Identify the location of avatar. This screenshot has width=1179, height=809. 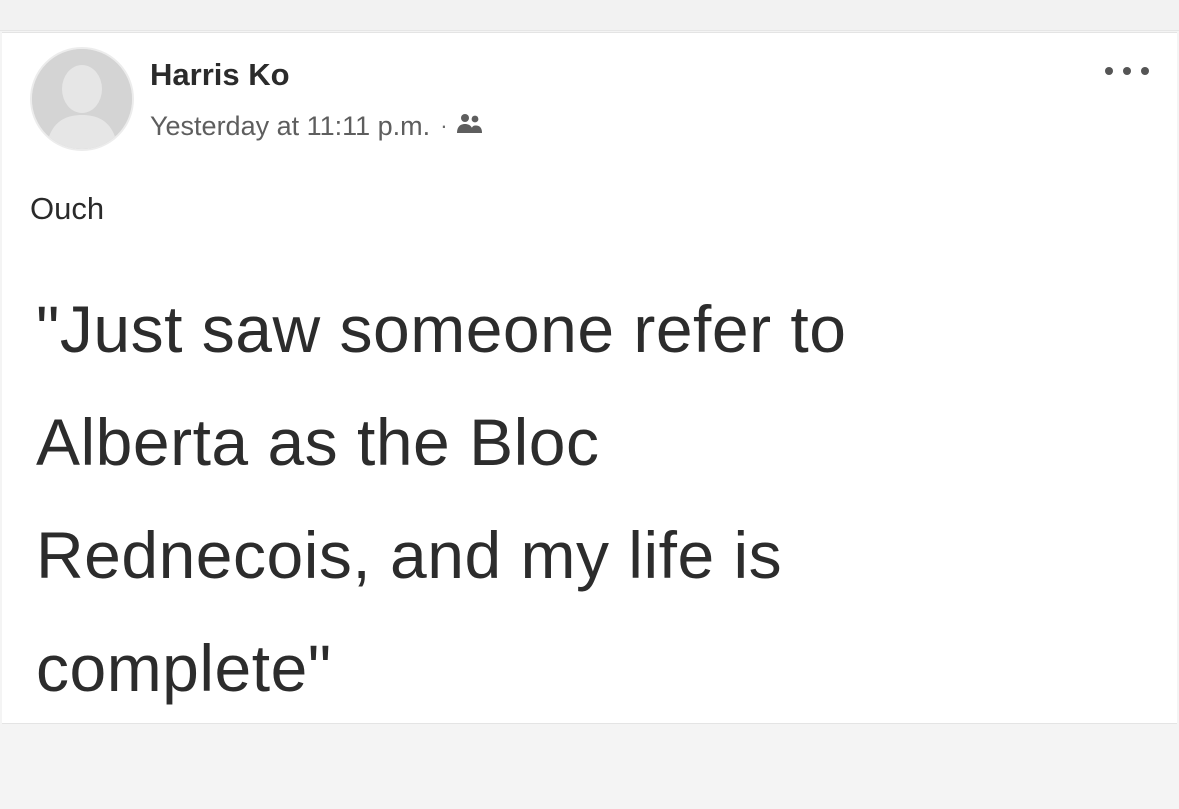
(82, 99).